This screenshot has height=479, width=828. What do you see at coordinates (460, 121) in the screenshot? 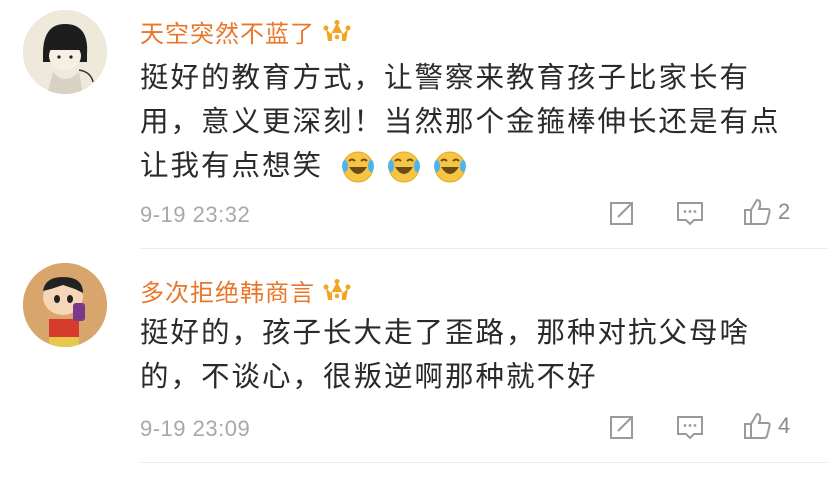
I see `comment-line: 用，意义更深刻！当然那个金箍棒伸长还是有点` at bounding box center [460, 121].